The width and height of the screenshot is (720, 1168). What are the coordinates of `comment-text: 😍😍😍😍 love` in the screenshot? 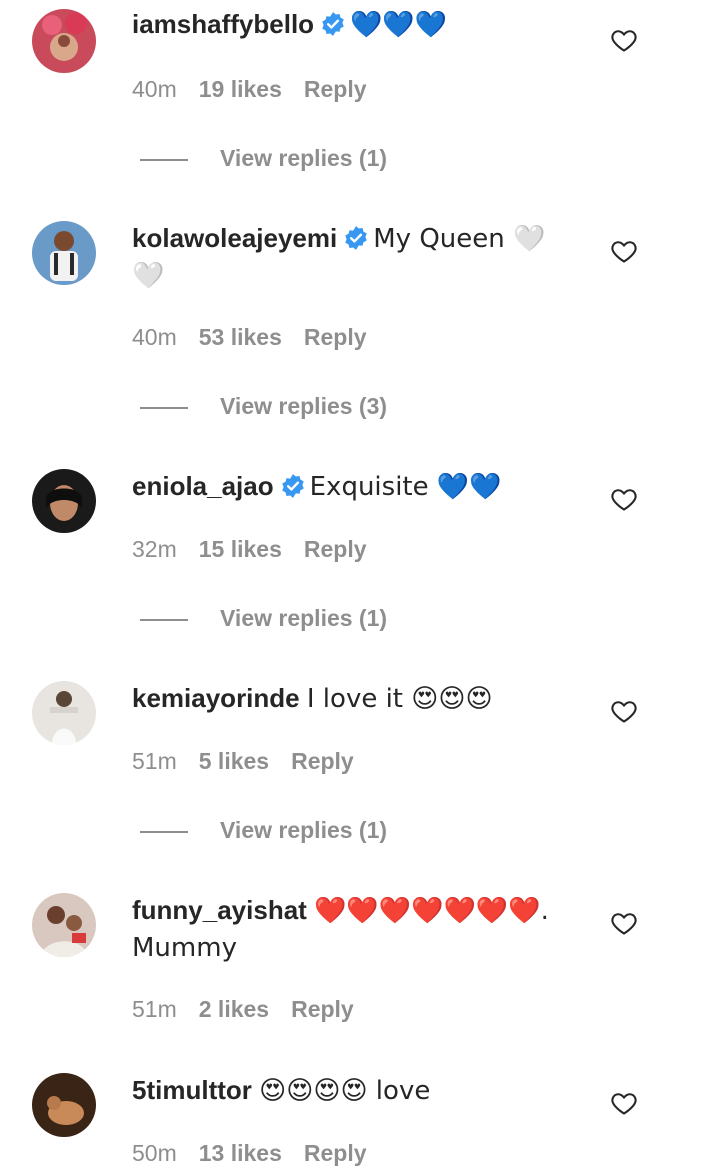 It's located at (345, 1091).